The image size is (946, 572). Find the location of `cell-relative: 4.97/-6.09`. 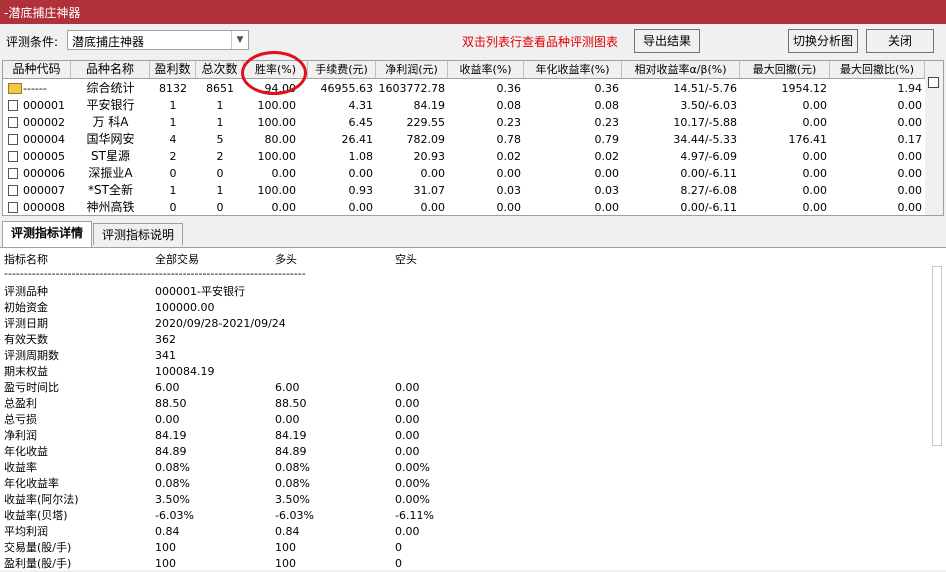

cell-relative: 4.97/-6.09 is located at coordinates (708, 156).